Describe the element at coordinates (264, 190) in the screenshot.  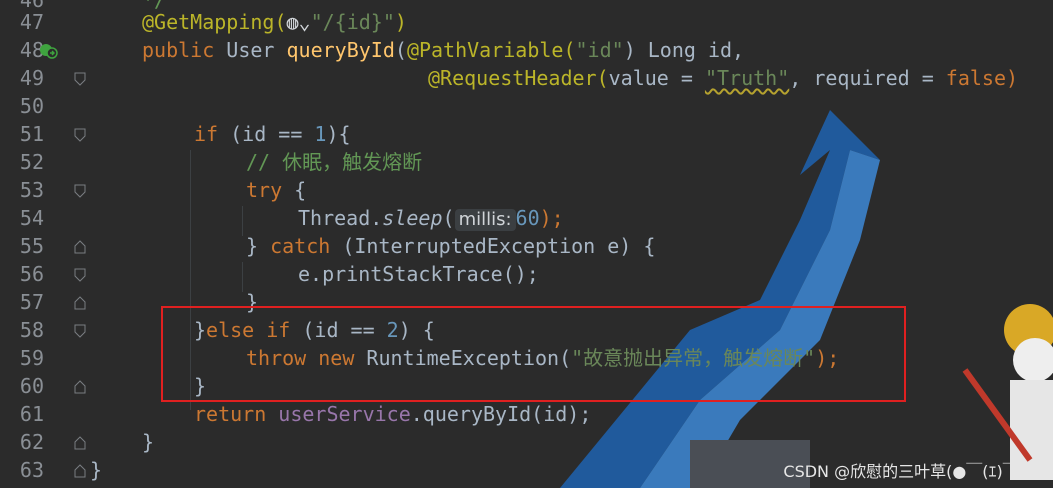
I see `keyword-token: try` at that location.